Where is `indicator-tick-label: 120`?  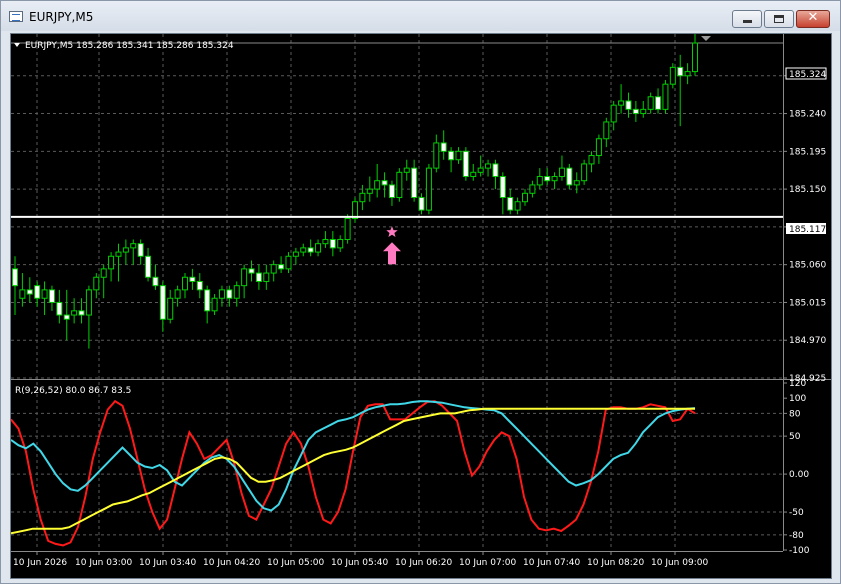 indicator-tick-label: 120 is located at coordinates (797, 384).